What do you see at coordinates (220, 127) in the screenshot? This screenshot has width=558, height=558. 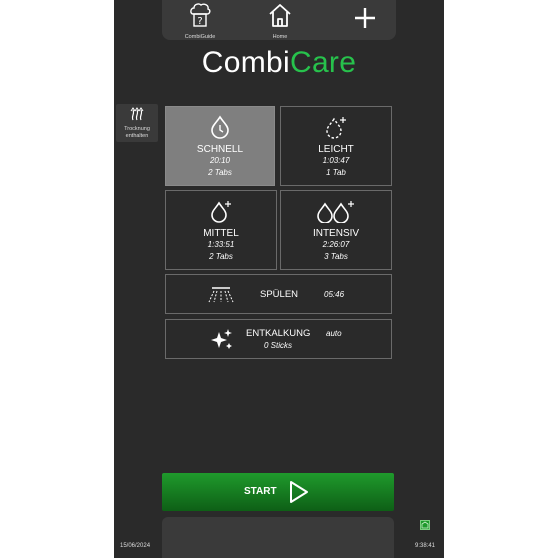 I see `drop-clock-icon` at bounding box center [220, 127].